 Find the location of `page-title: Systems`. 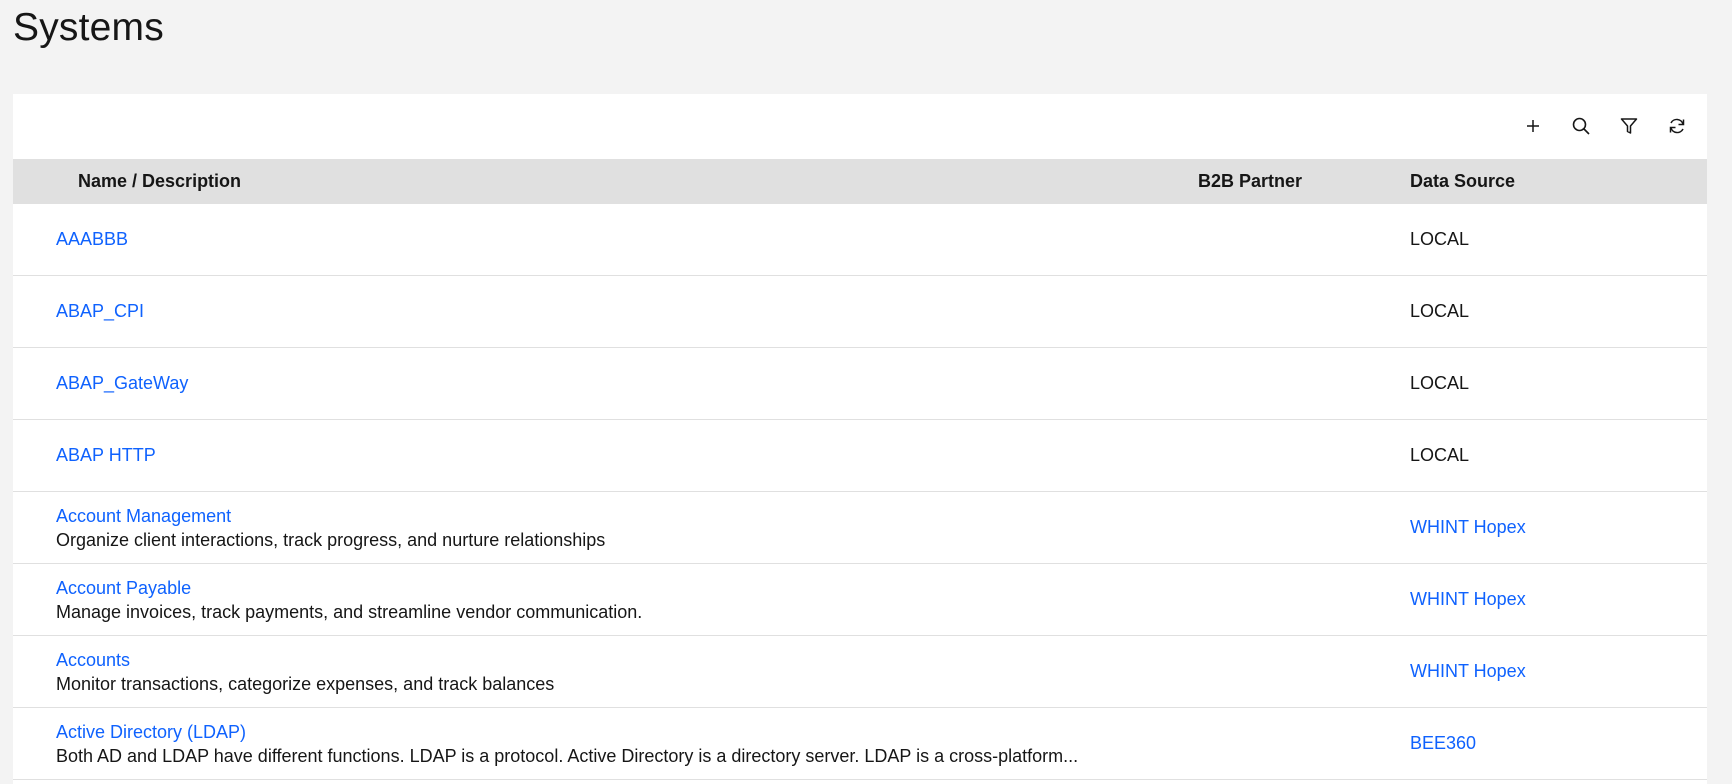

page-title: Systems is located at coordinates (88, 27).